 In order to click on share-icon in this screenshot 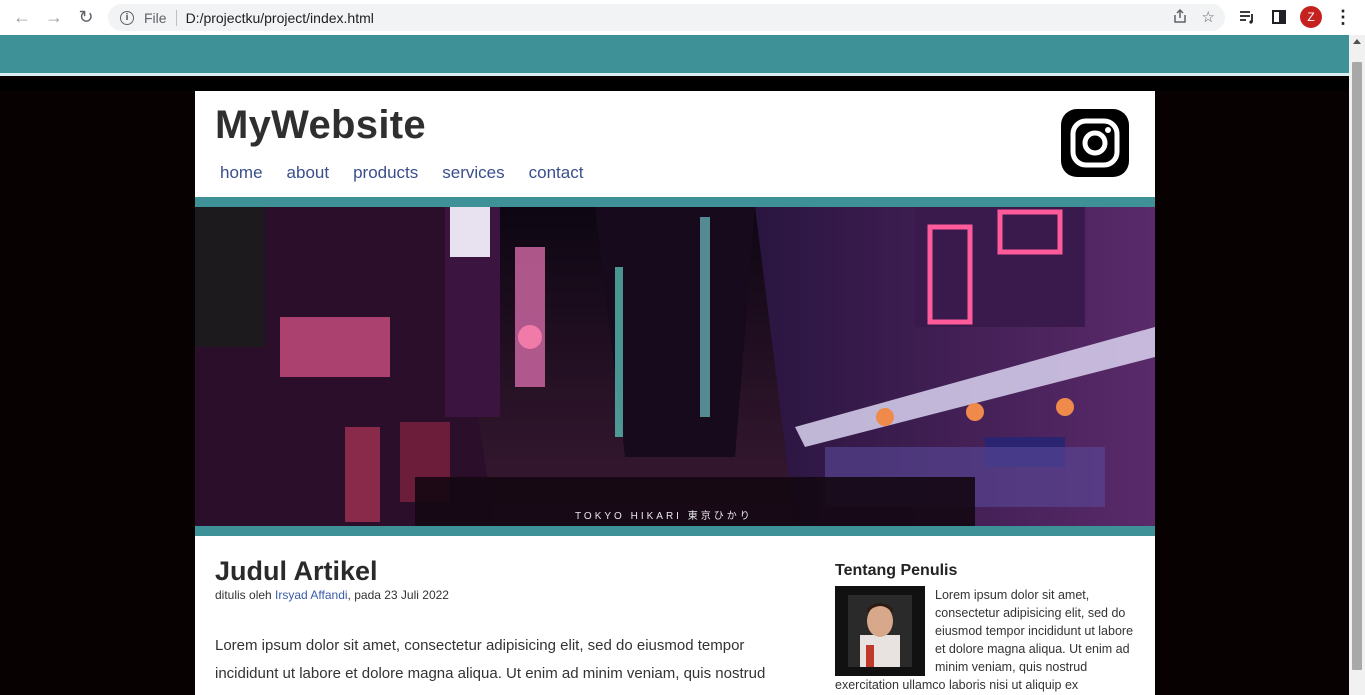, I will do `click(1180, 18)`.